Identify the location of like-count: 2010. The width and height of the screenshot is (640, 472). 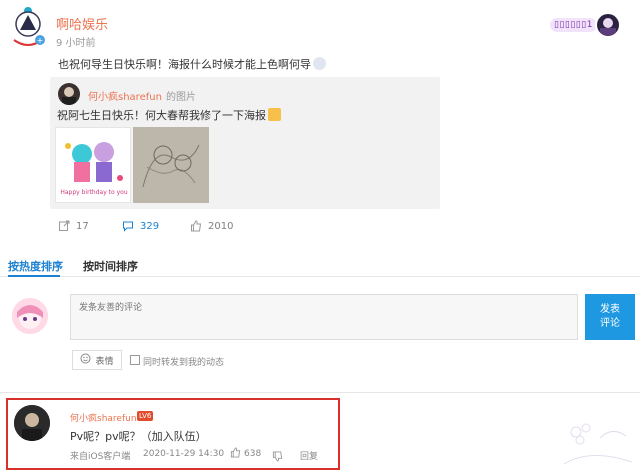
(221, 226).